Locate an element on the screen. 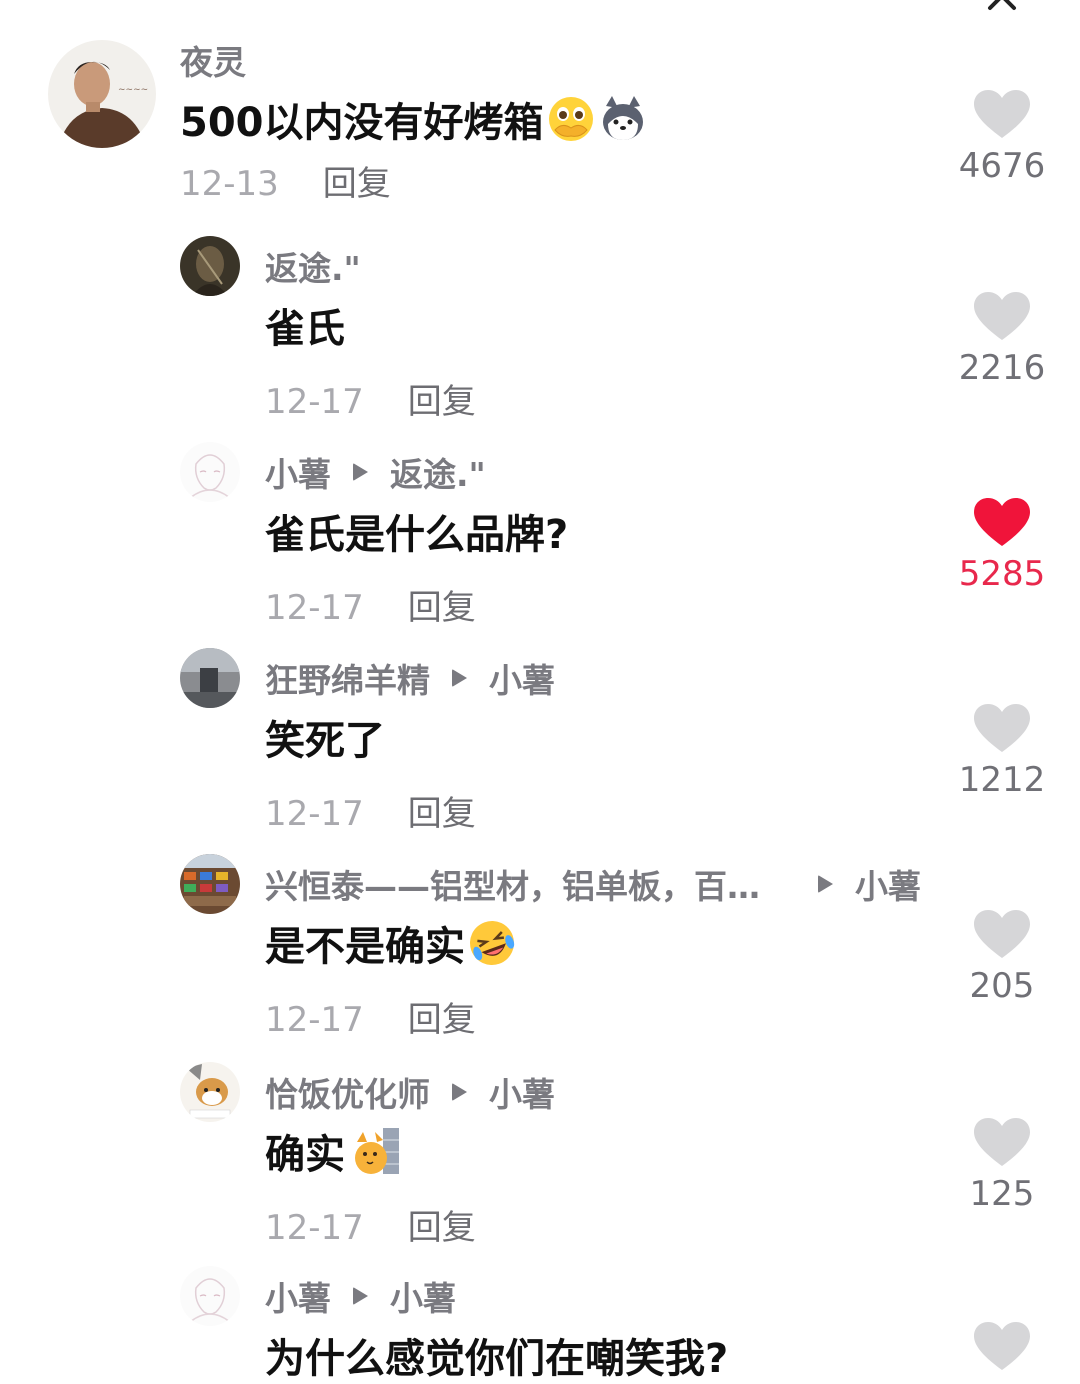  comment-text: 是不是确实 is located at coordinates (391, 943).